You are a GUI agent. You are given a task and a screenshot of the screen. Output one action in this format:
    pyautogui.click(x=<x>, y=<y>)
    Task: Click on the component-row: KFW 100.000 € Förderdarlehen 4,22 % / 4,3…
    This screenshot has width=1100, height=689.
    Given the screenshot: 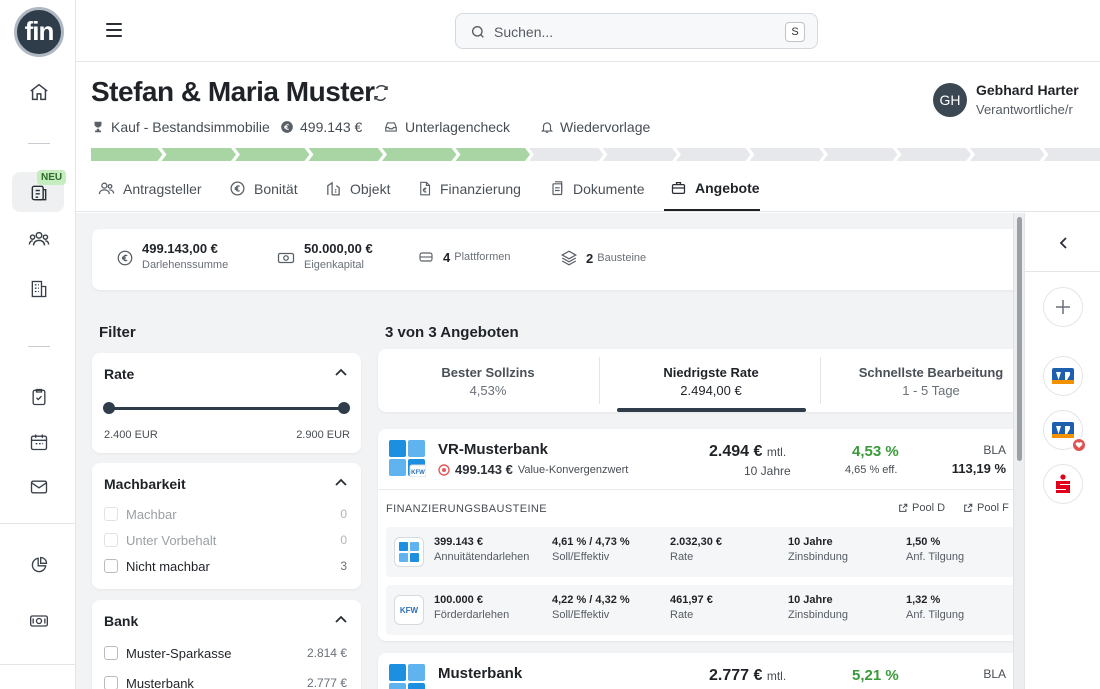 What is the action you would take?
    pyautogui.click(x=701, y=610)
    